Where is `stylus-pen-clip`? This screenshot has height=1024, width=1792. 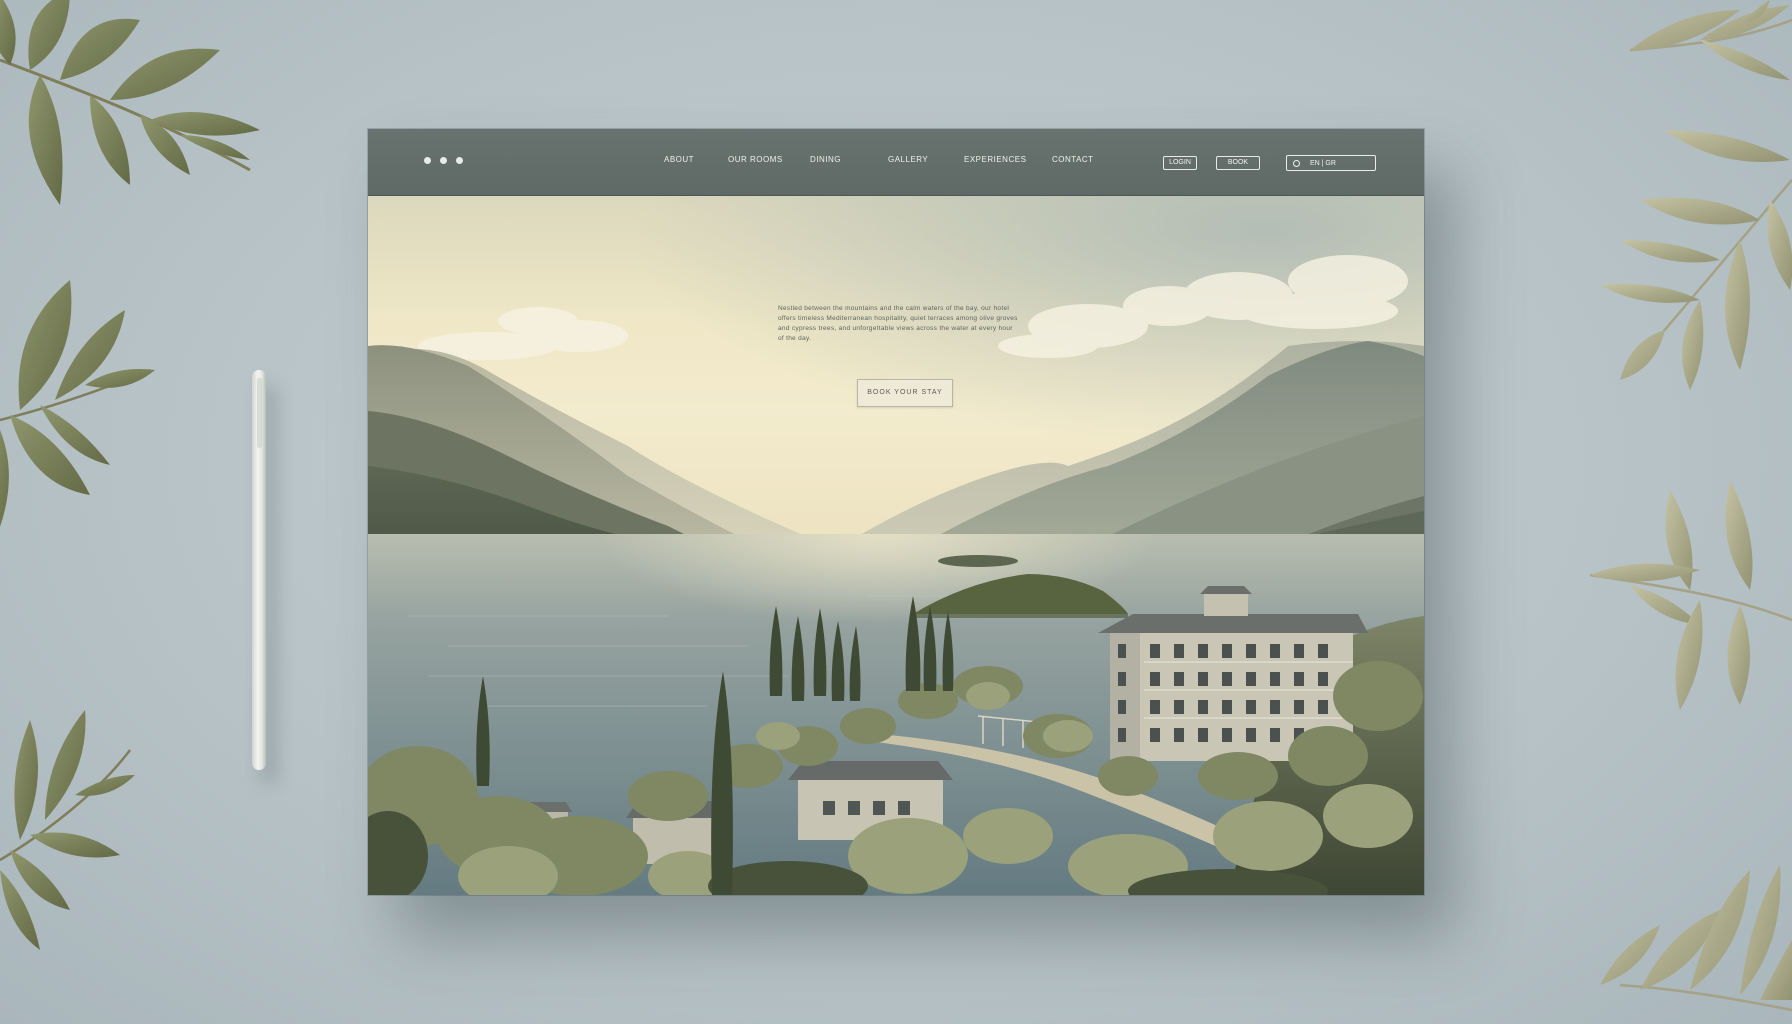
stylus-pen-clip is located at coordinates (259, 413).